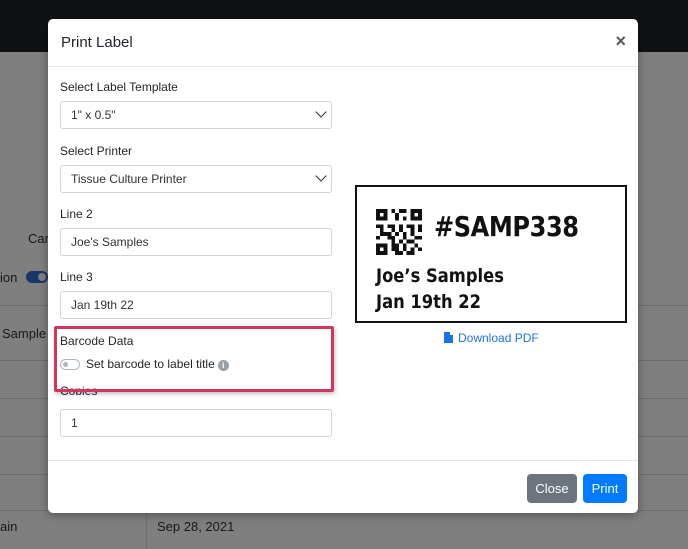  What do you see at coordinates (491, 254) in the screenshot?
I see `label-preview: #SAMP338 Joe’s Samples Jan 19th 22` at bounding box center [491, 254].